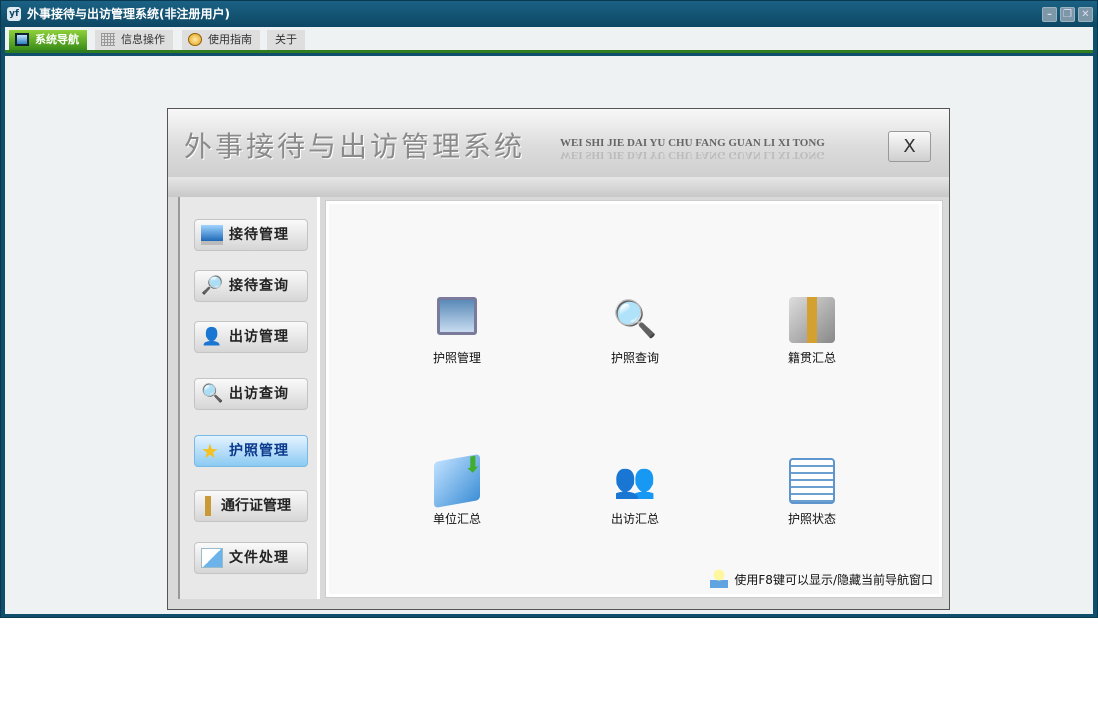 This screenshot has height=716, width=1098. I want to click on item-passport-management: 护照管理, so click(457, 331).